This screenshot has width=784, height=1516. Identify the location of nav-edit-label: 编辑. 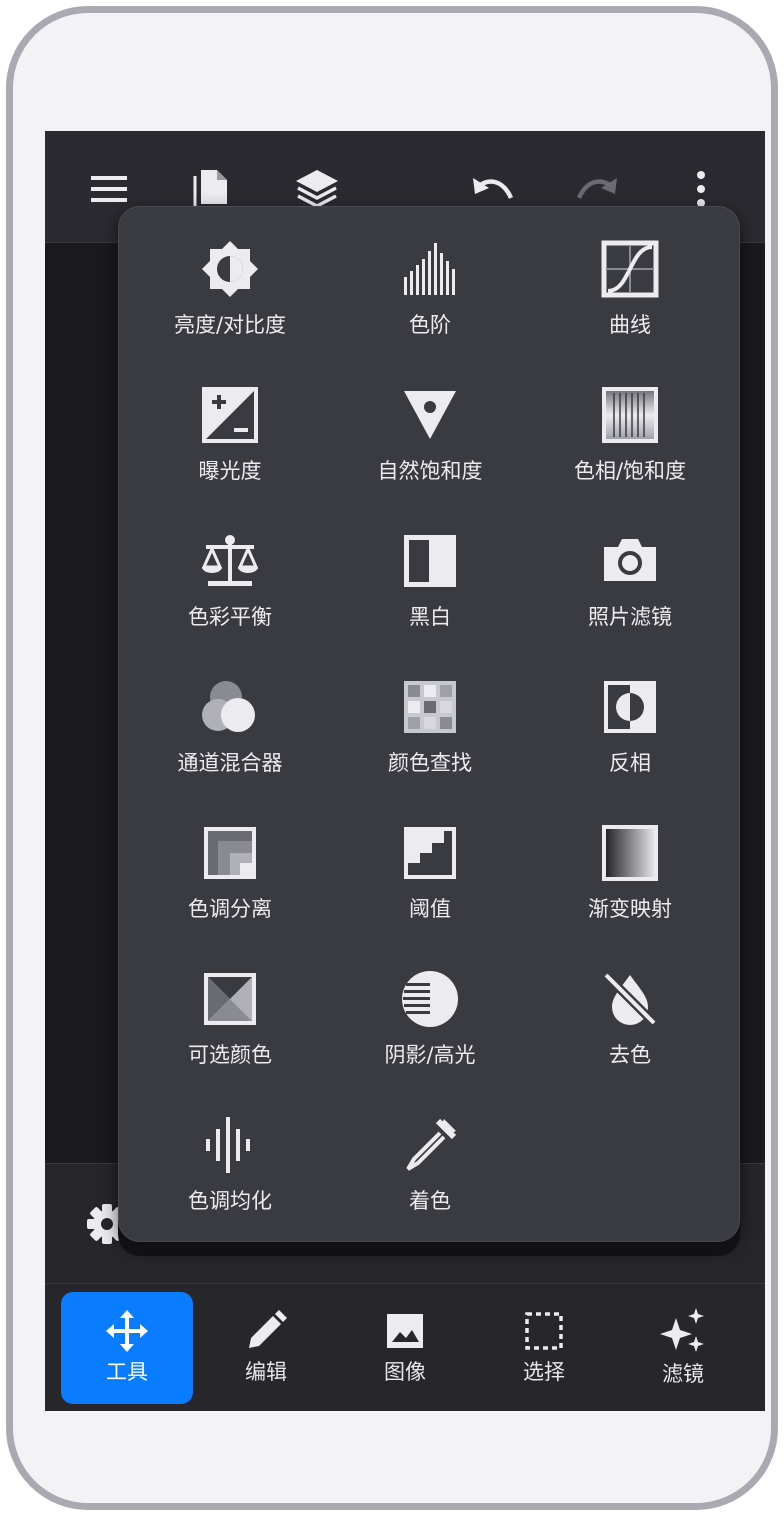
(266, 1372).